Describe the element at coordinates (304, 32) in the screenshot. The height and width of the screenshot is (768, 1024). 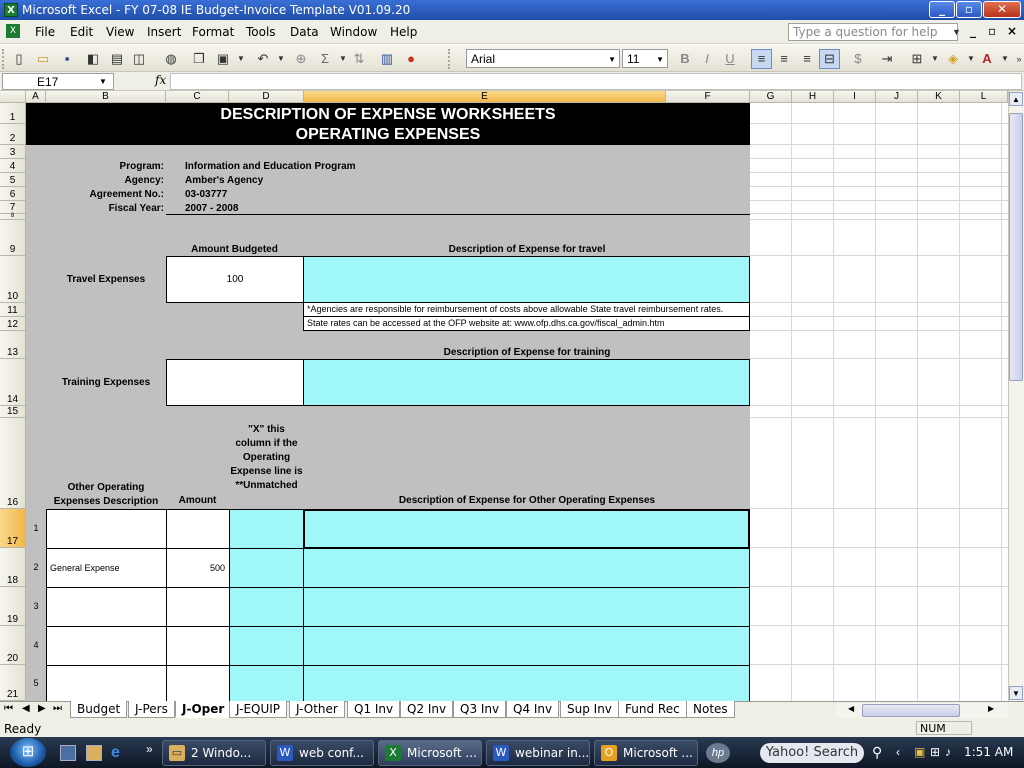
I see `menu-data: Data` at that location.